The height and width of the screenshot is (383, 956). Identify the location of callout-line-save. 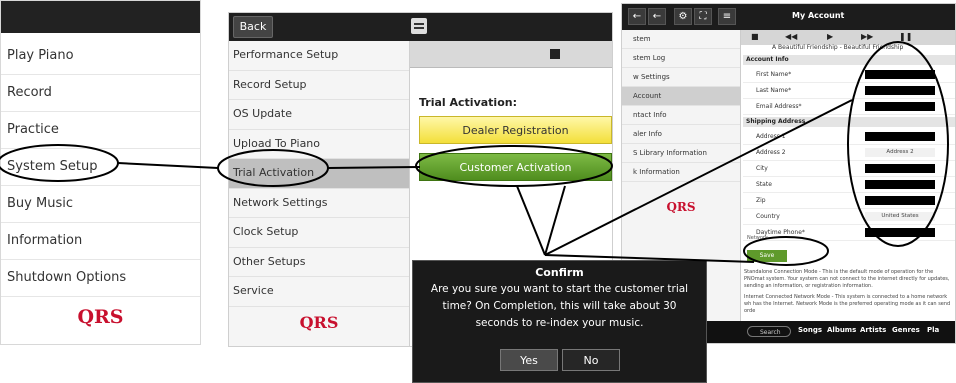
(649, 258).